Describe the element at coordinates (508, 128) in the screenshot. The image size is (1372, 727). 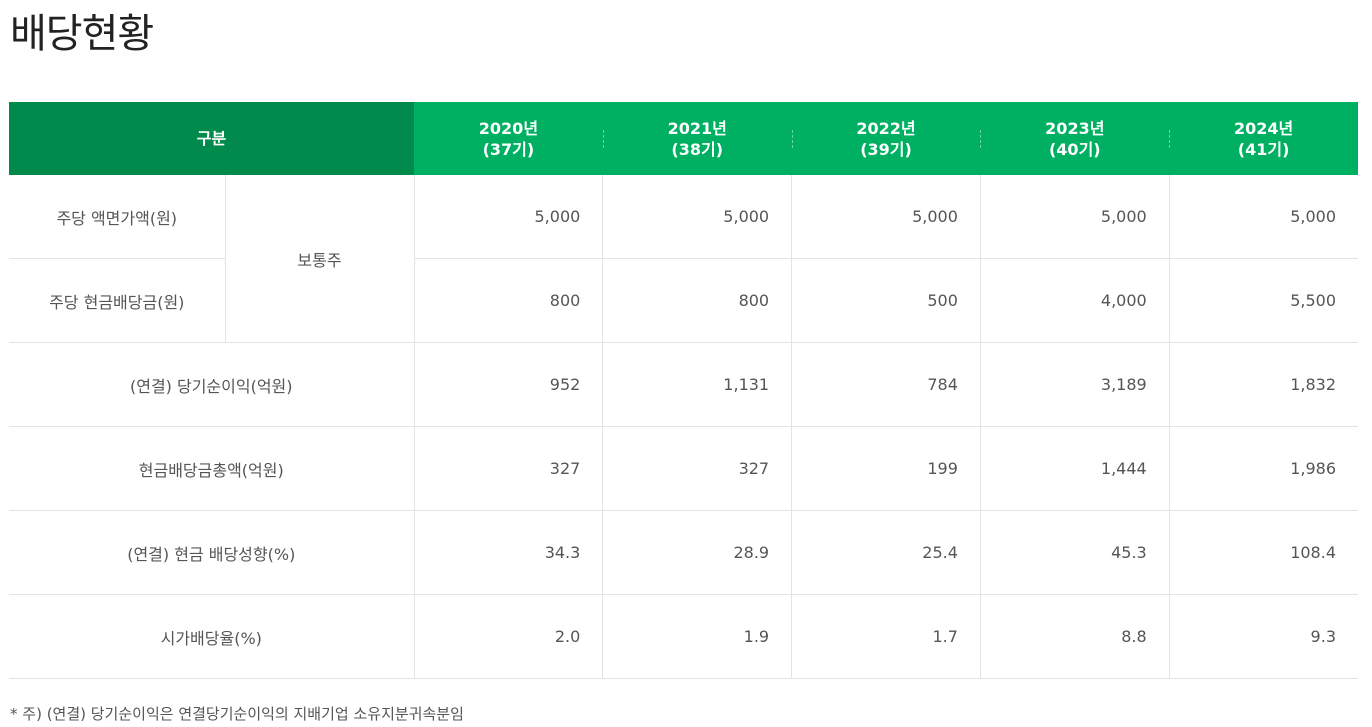
I see `header-year-label: 2020년` at that location.